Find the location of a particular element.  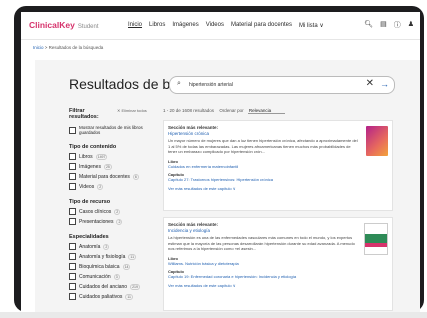

search-submit-icon: → is located at coordinates (384, 84).